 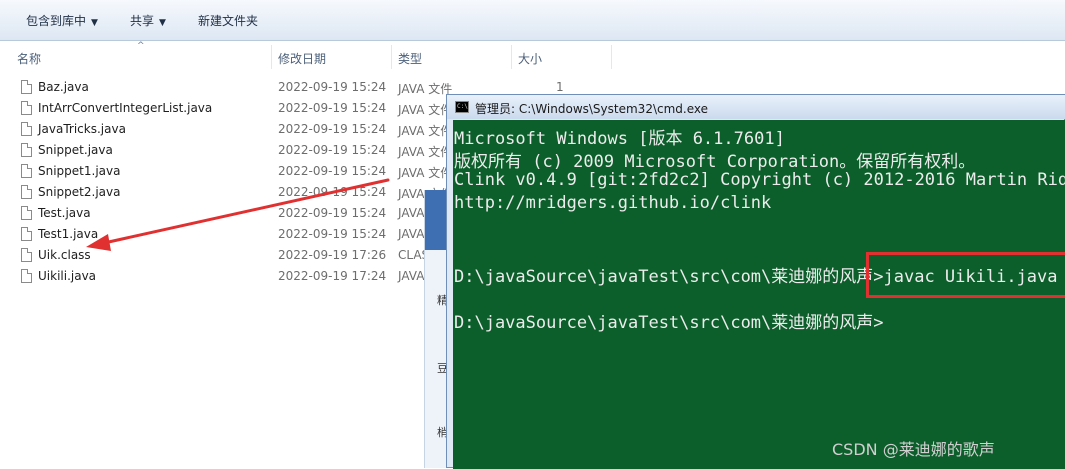 What do you see at coordinates (913, 449) in the screenshot?
I see `watermark: CSDN @莱迪娜的歌声` at bounding box center [913, 449].